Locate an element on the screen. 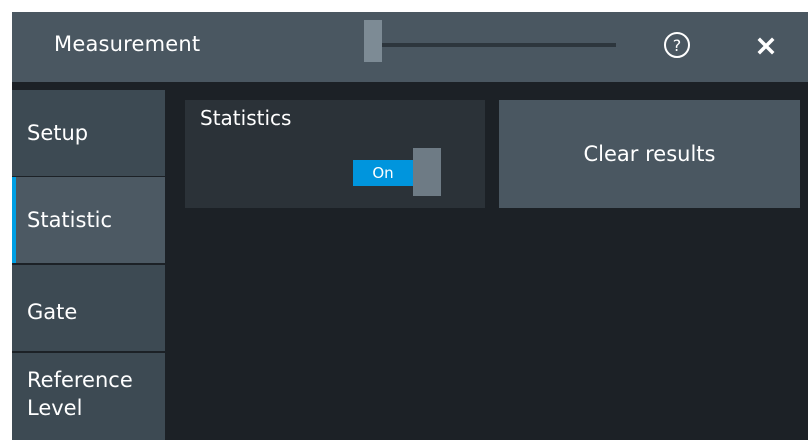 This screenshot has height=440, width=808. toggle-state-label: On is located at coordinates (383, 173).